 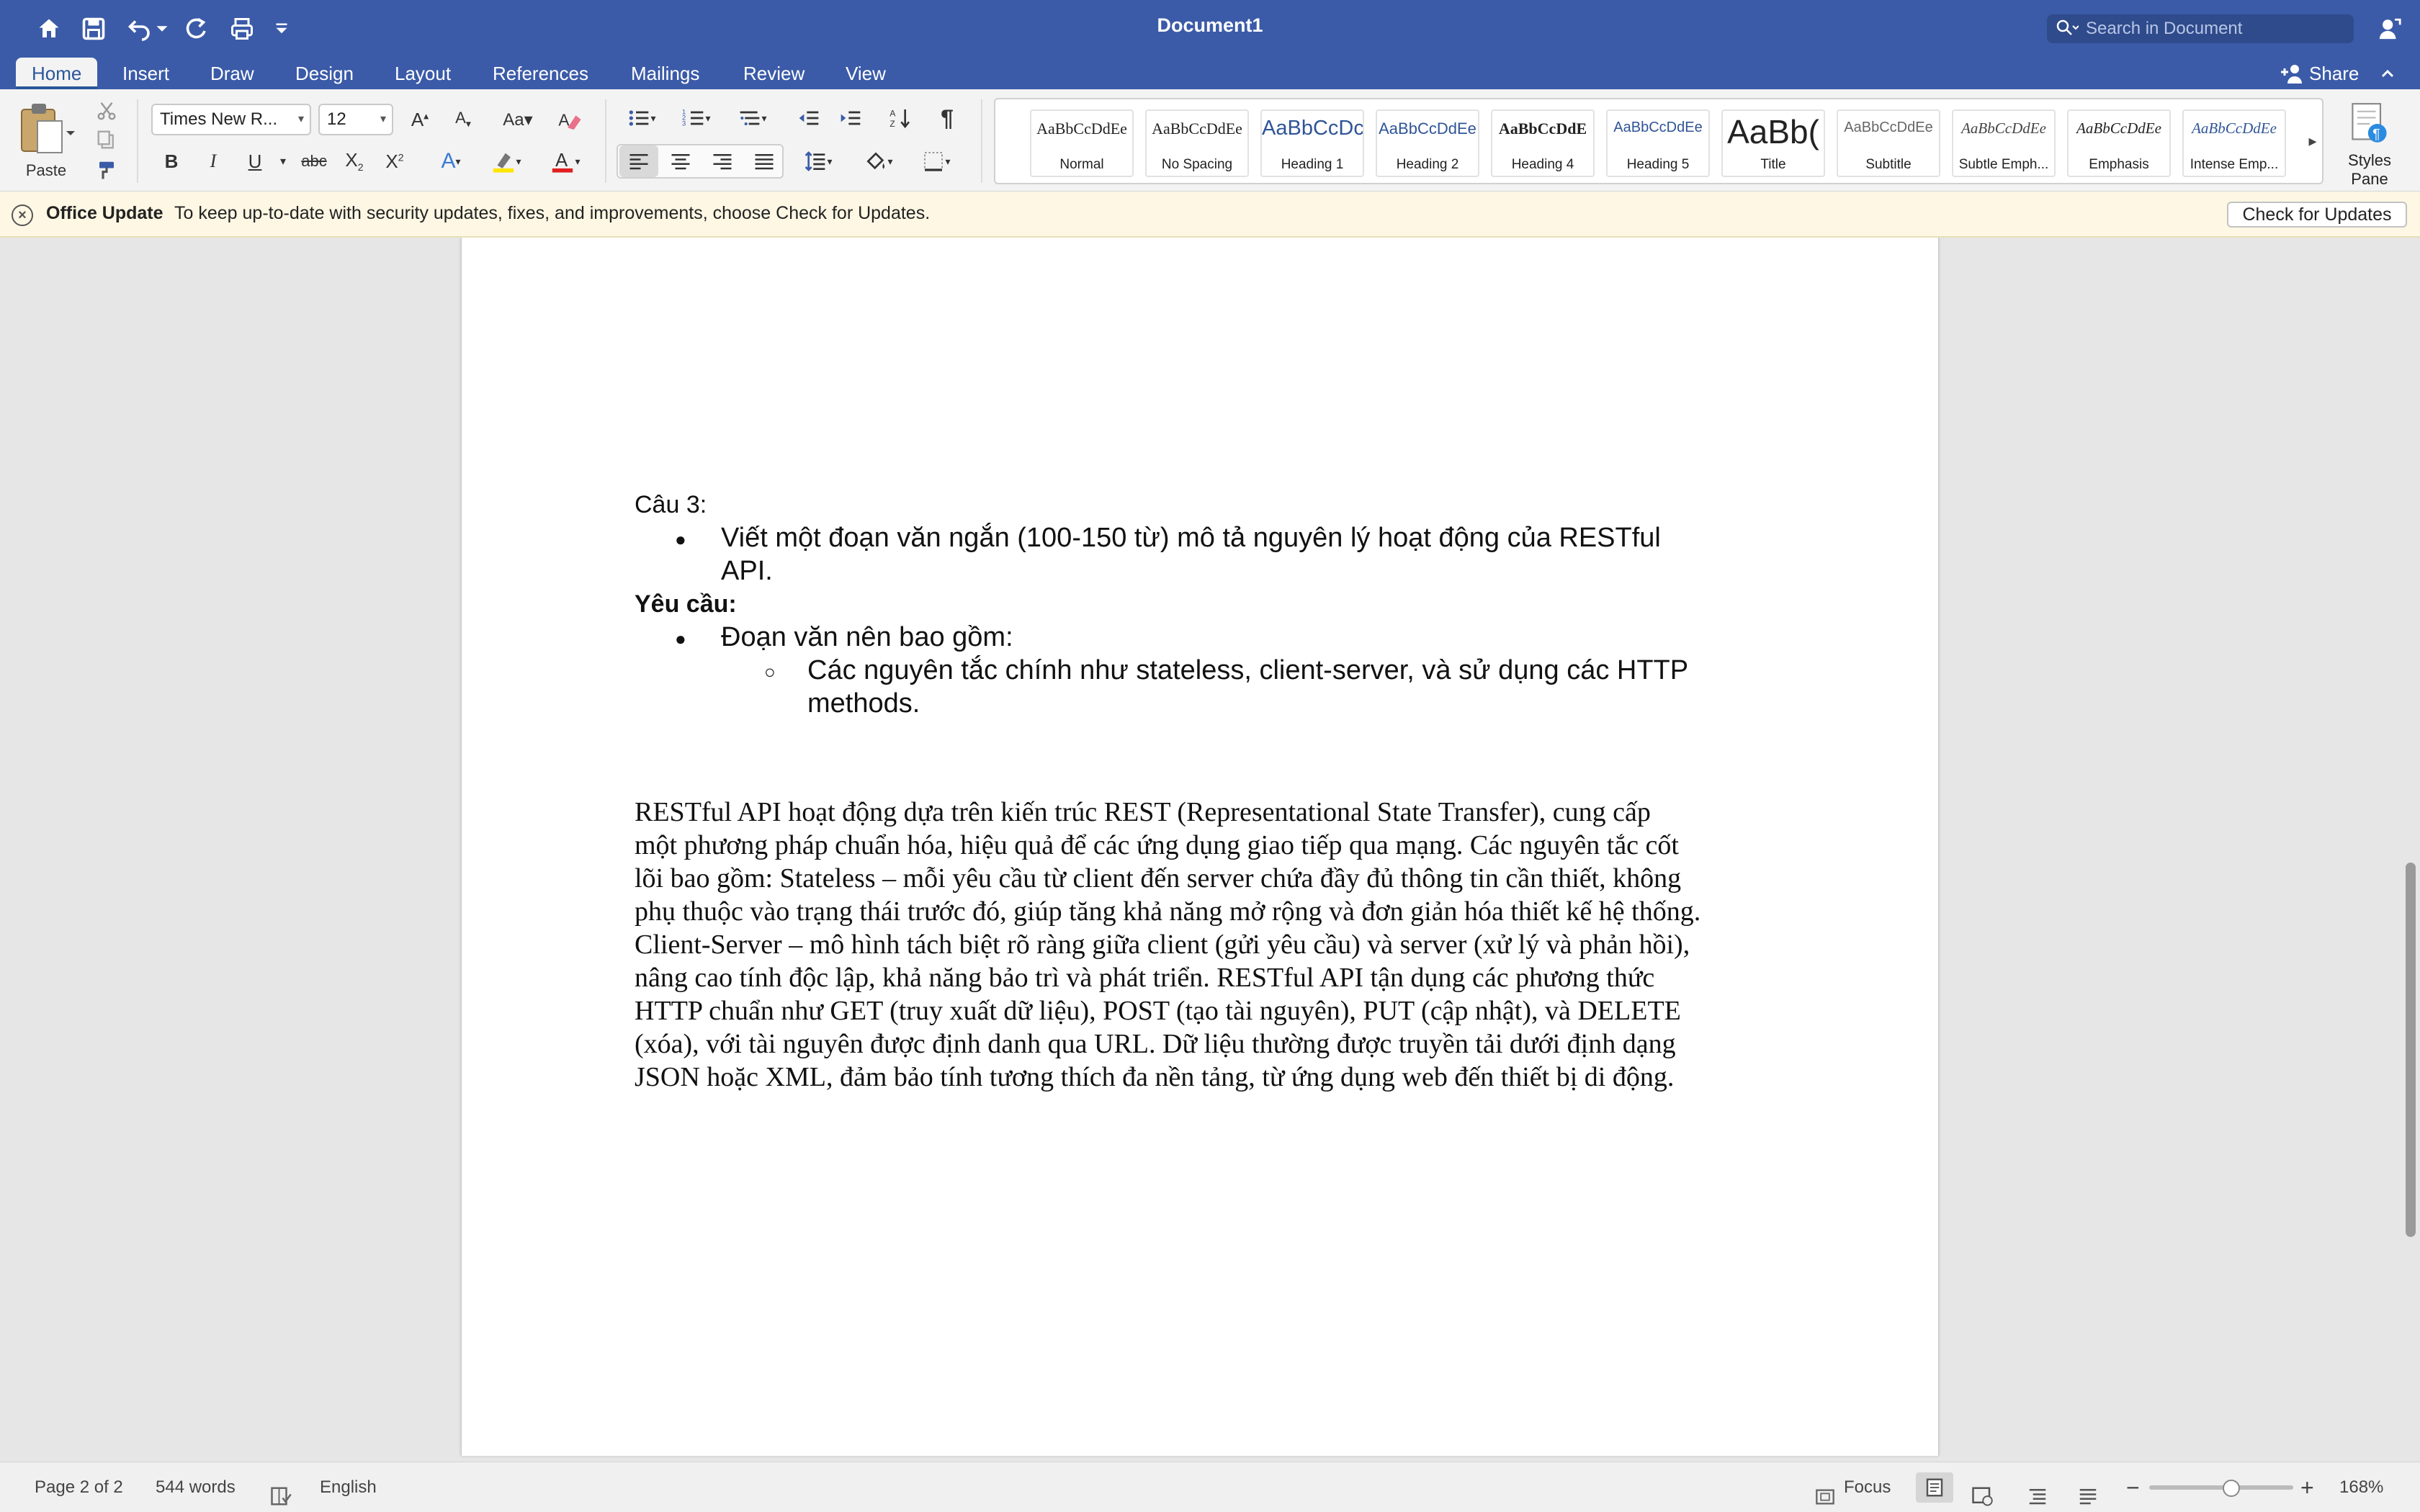 I want to click on tab-draw: Draw, so click(x=232, y=73).